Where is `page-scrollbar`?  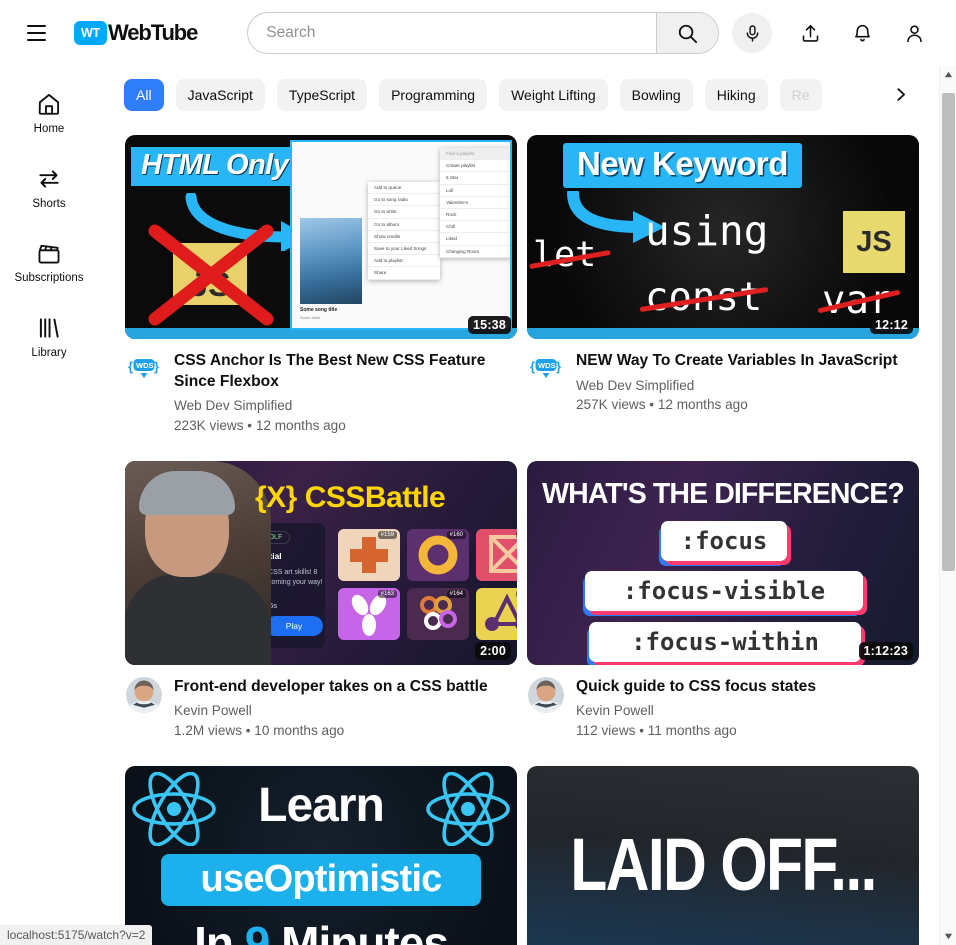 page-scrollbar is located at coordinates (947, 505).